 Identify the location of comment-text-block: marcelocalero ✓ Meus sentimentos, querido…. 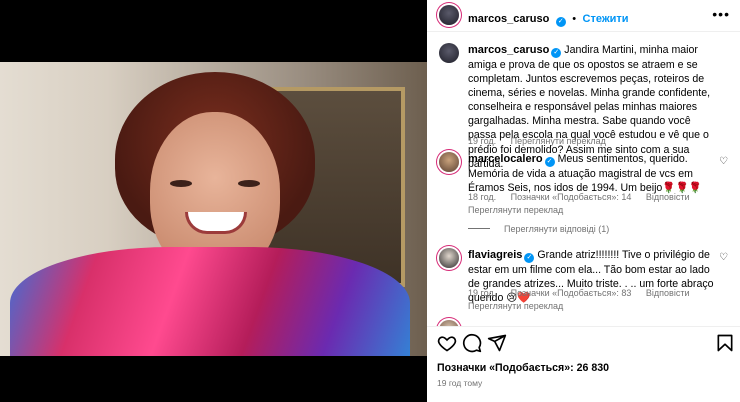
(593, 173).